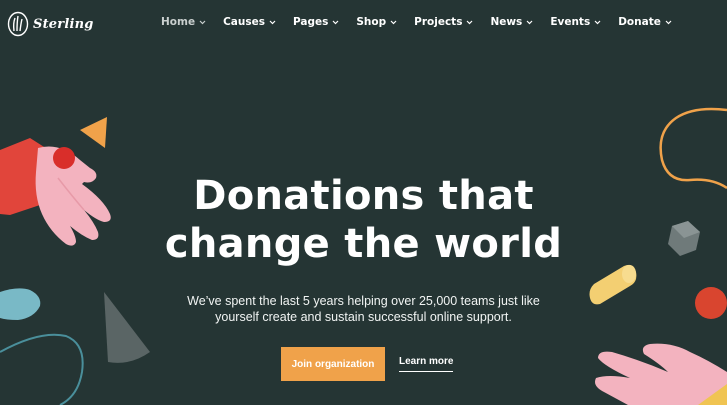  Describe the element at coordinates (570, 22) in the screenshot. I see `nav-item-label: Events` at that location.